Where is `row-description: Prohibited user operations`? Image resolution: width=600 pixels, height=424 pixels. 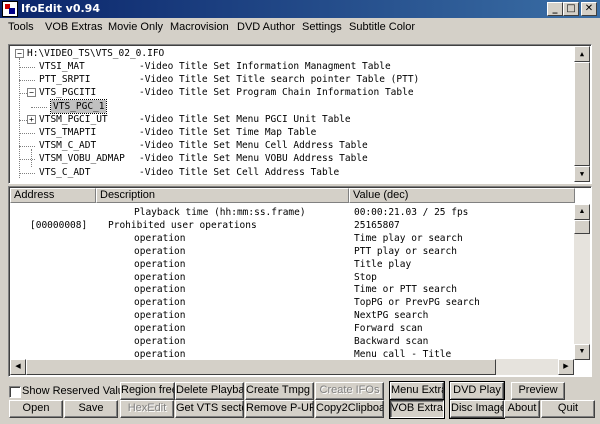
row-description: Prohibited user operations is located at coordinates (182, 225).